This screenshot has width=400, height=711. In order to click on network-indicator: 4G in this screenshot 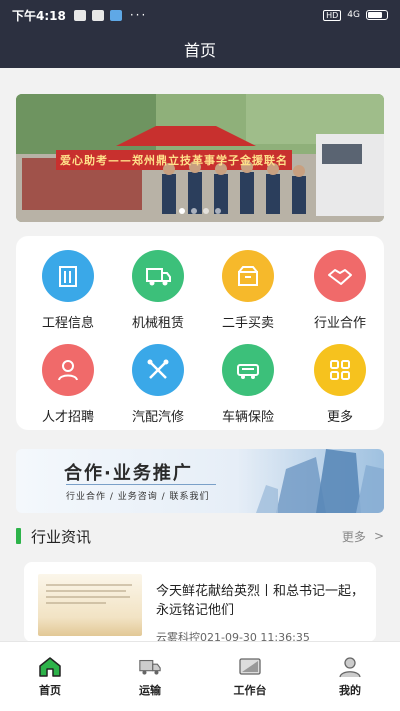, I will do `click(353, 15)`.